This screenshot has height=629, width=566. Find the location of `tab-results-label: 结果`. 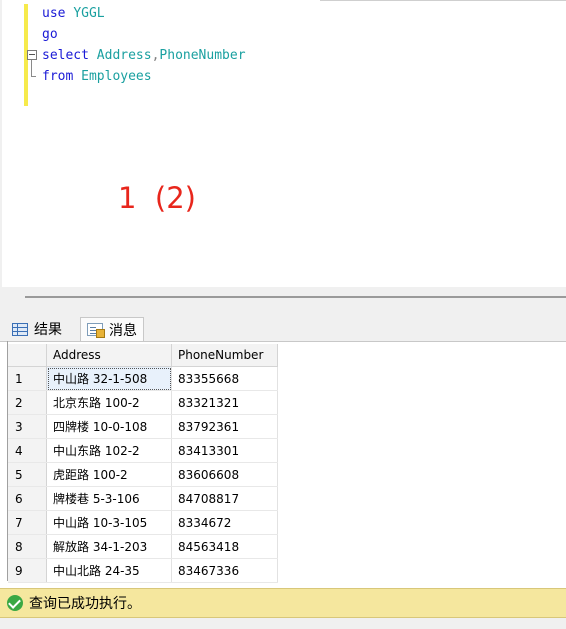

tab-results-label: 结果 is located at coordinates (48, 330).